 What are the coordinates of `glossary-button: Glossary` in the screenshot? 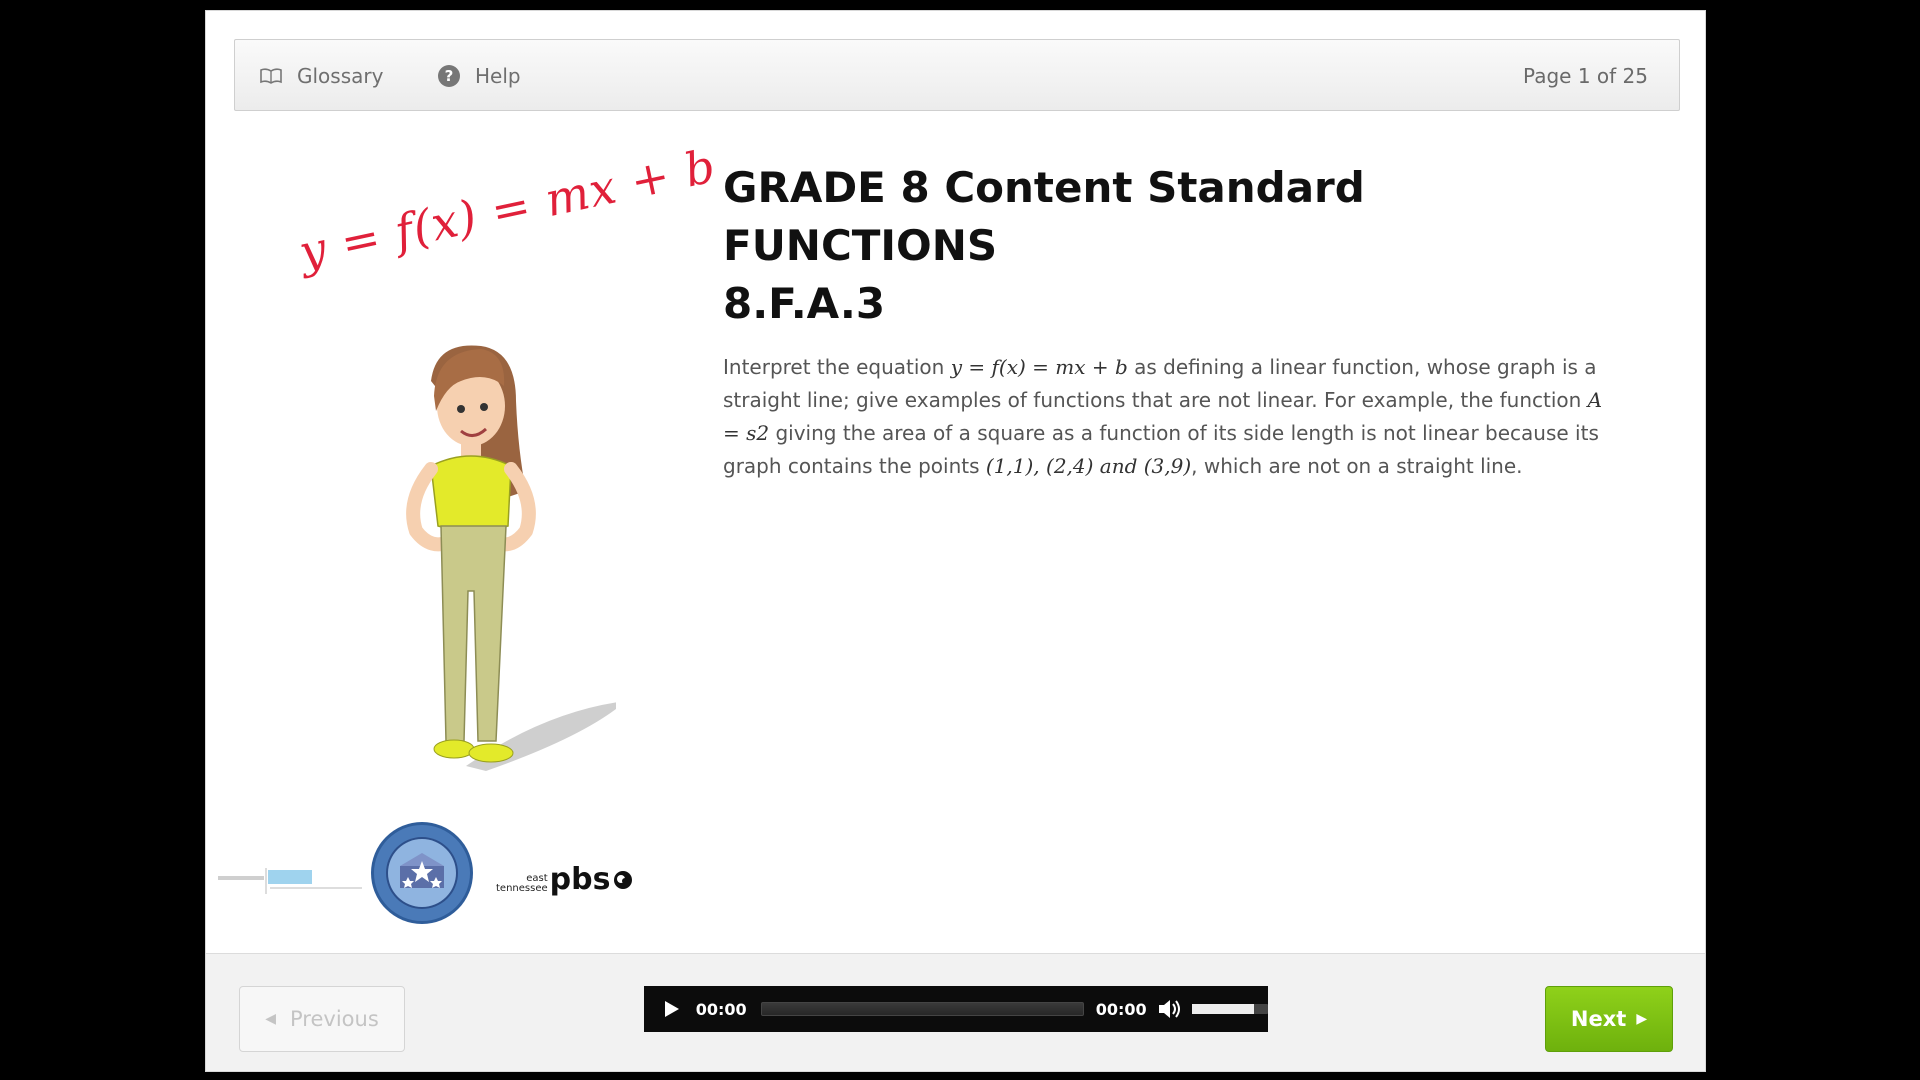 It's located at (321, 76).